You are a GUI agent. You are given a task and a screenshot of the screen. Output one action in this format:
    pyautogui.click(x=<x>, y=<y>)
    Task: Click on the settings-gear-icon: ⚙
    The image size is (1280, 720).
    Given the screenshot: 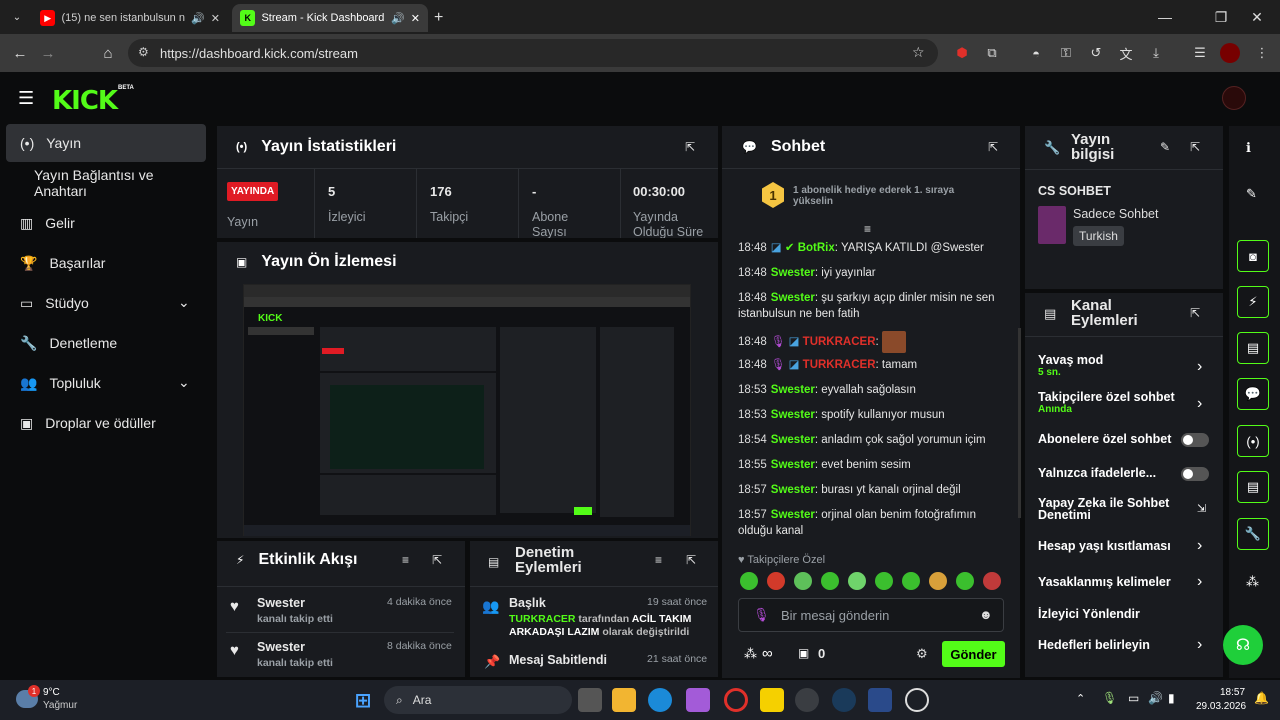 What is the action you would take?
    pyautogui.click(x=922, y=654)
    